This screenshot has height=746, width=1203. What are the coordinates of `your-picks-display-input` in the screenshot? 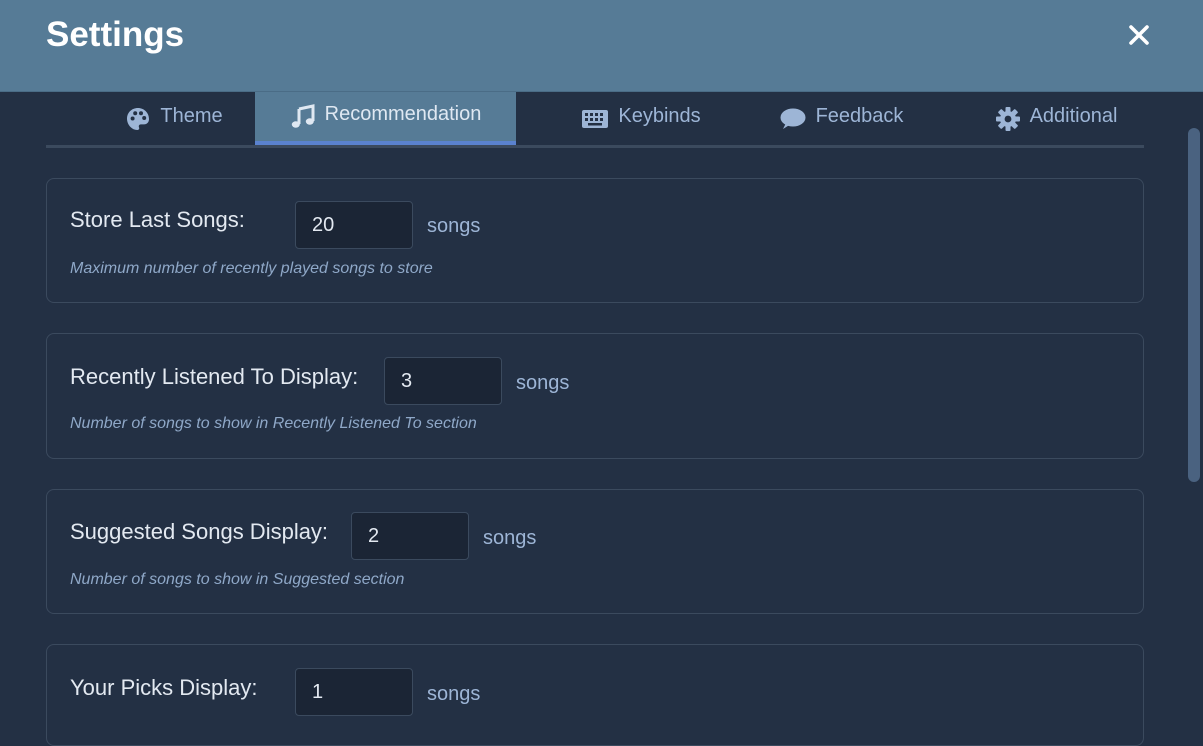 It's located at (354, 692).